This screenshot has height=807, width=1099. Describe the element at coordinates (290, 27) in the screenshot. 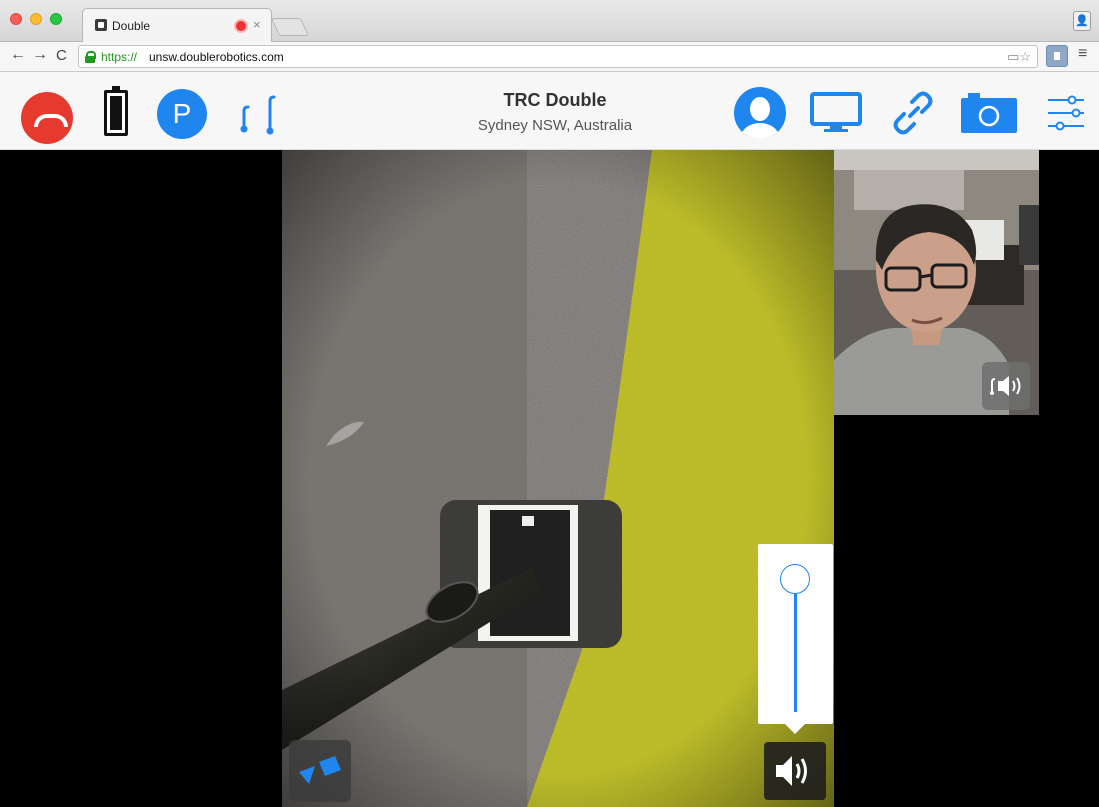

I see `new-tab-button` at that location.